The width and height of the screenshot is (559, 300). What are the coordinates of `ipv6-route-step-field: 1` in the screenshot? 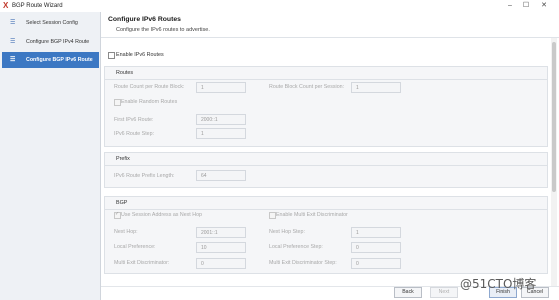 It's located at (221, 133).